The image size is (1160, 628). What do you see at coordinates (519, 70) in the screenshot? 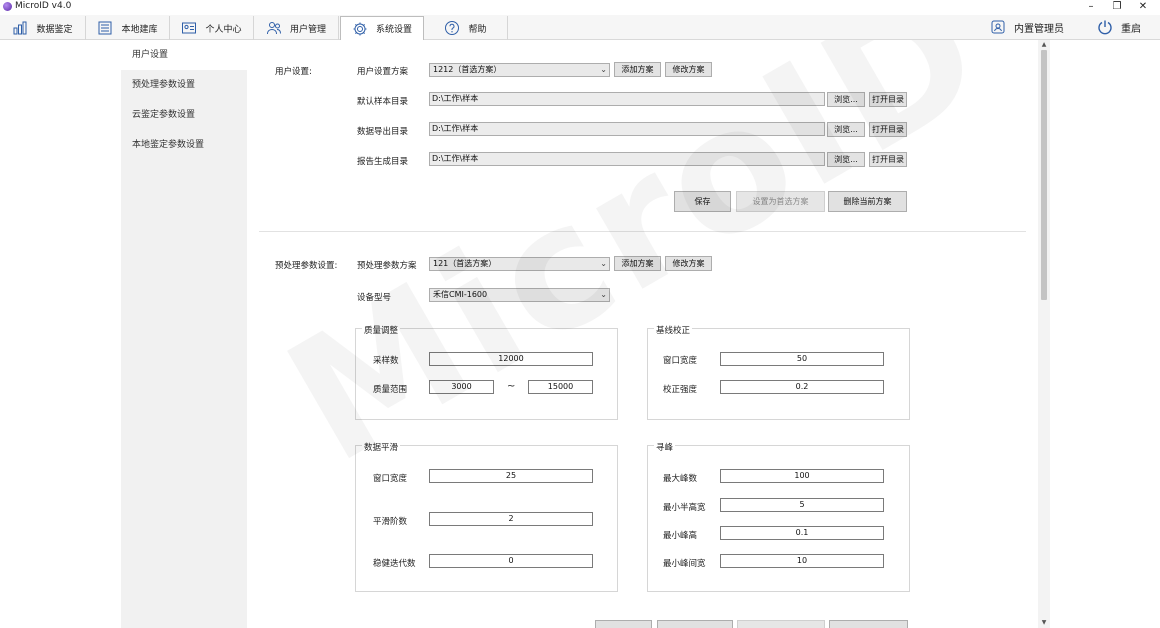
I see `user-scheme-select: 1212（首选方案） ⌄` at bounding box center [519, 70].